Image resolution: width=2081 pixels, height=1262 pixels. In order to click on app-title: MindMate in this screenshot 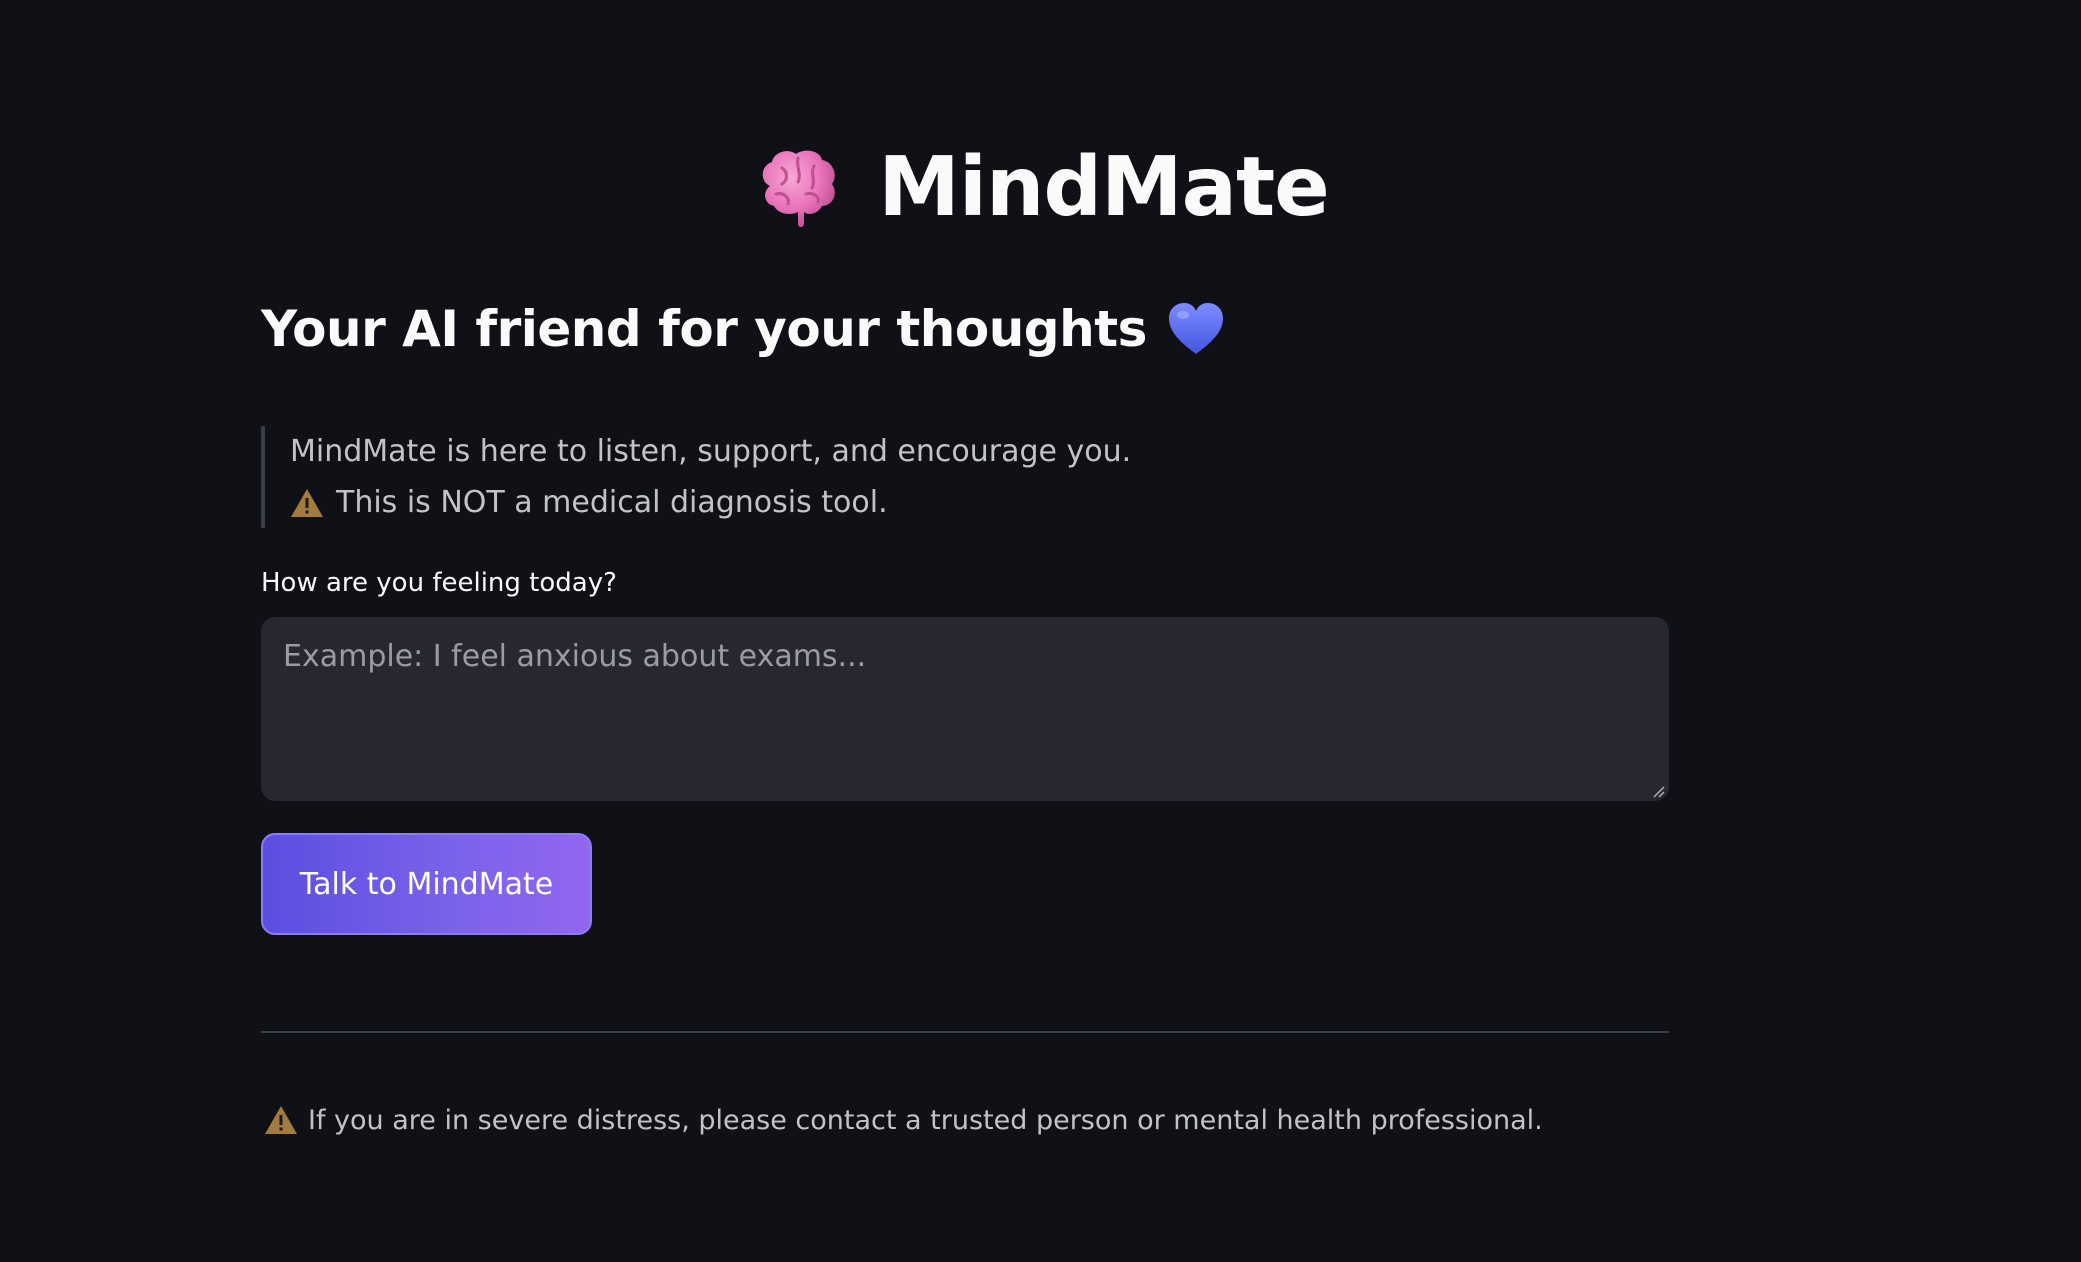, I will do `click(1040, 188)`.